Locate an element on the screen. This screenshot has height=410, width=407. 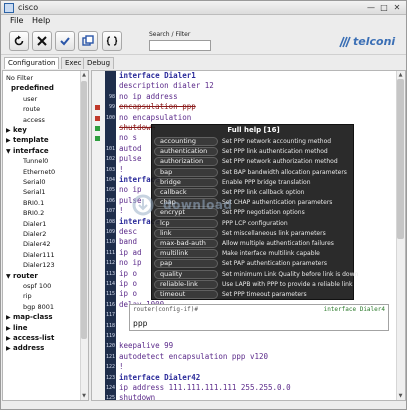
tree-item: predefined is located at coordinates (32, 88).